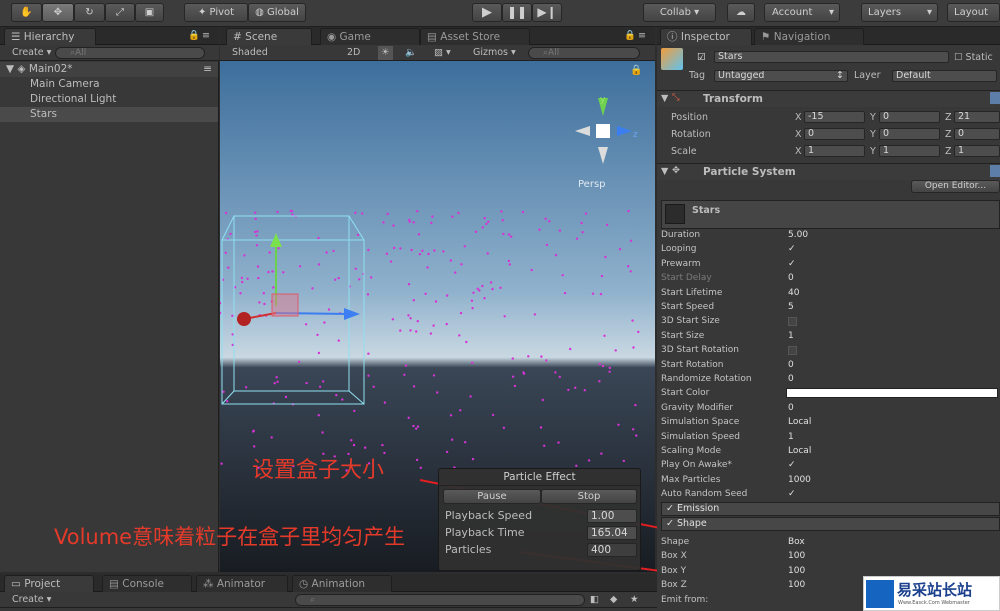  I want to click on particle-prop-row: Start Color, so click(830, 393).